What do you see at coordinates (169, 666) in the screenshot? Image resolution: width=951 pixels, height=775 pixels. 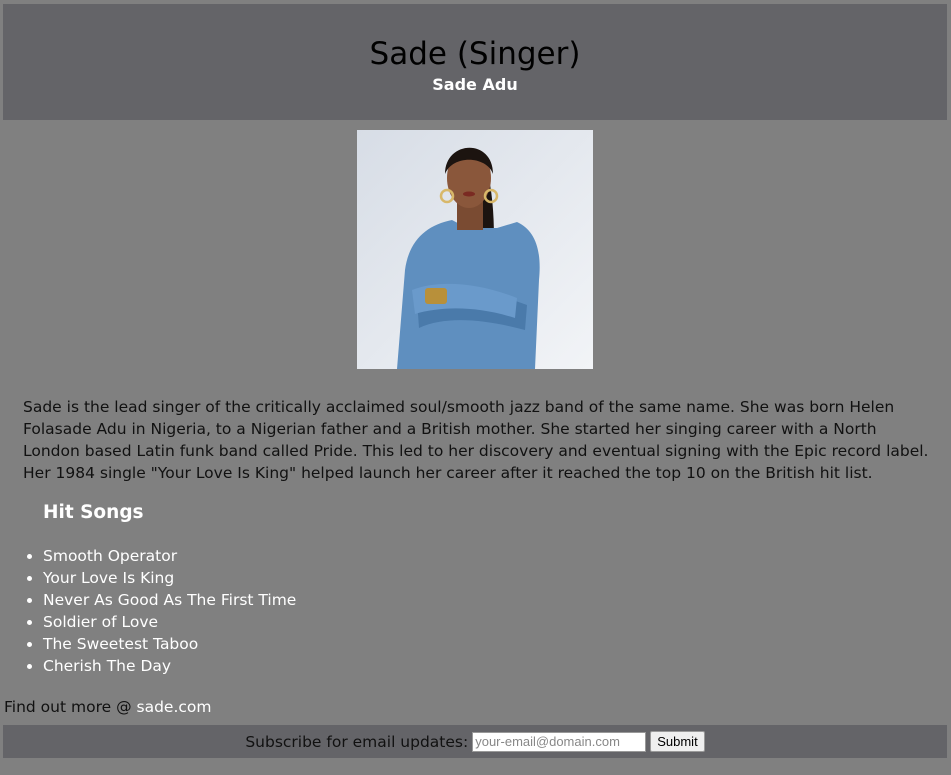 I see `list-item: Cherish The Day` at bounding box center [169, 666].